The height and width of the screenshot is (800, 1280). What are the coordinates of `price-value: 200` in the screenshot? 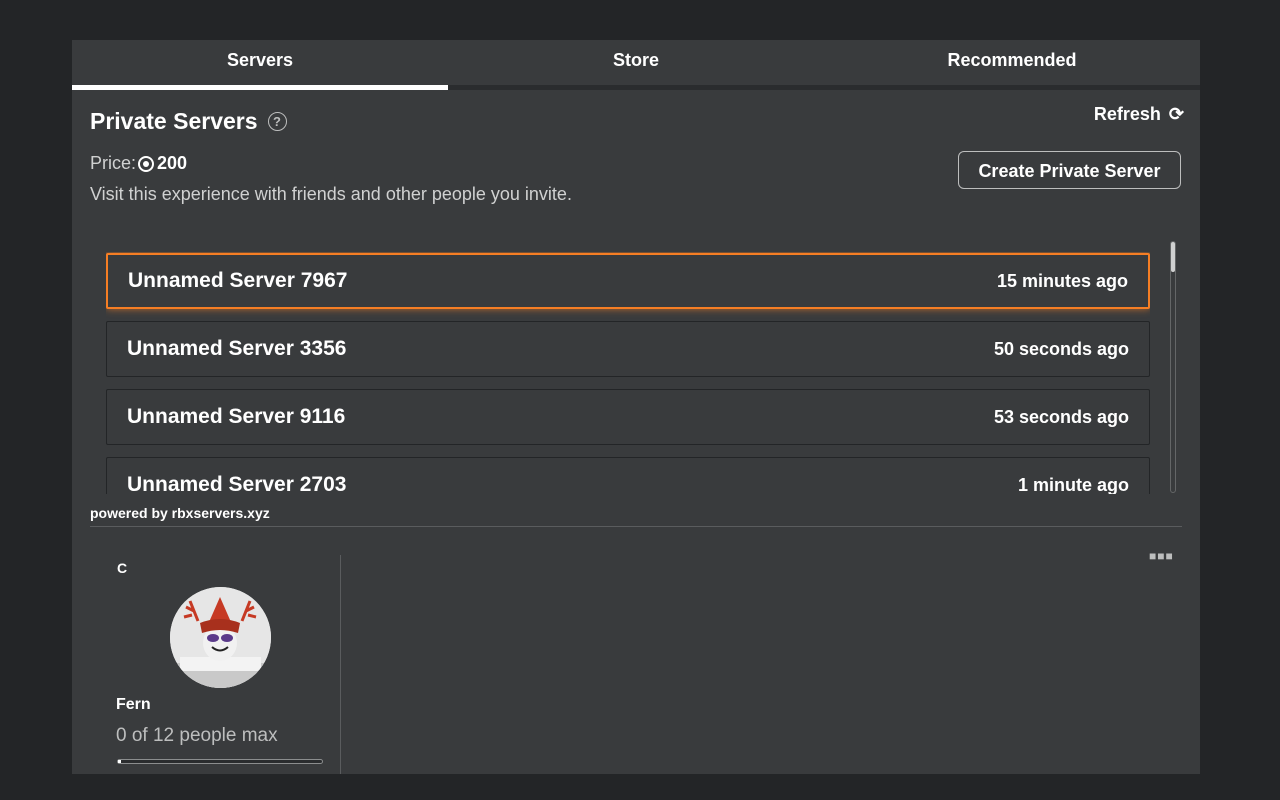 It's located at (172, 163).